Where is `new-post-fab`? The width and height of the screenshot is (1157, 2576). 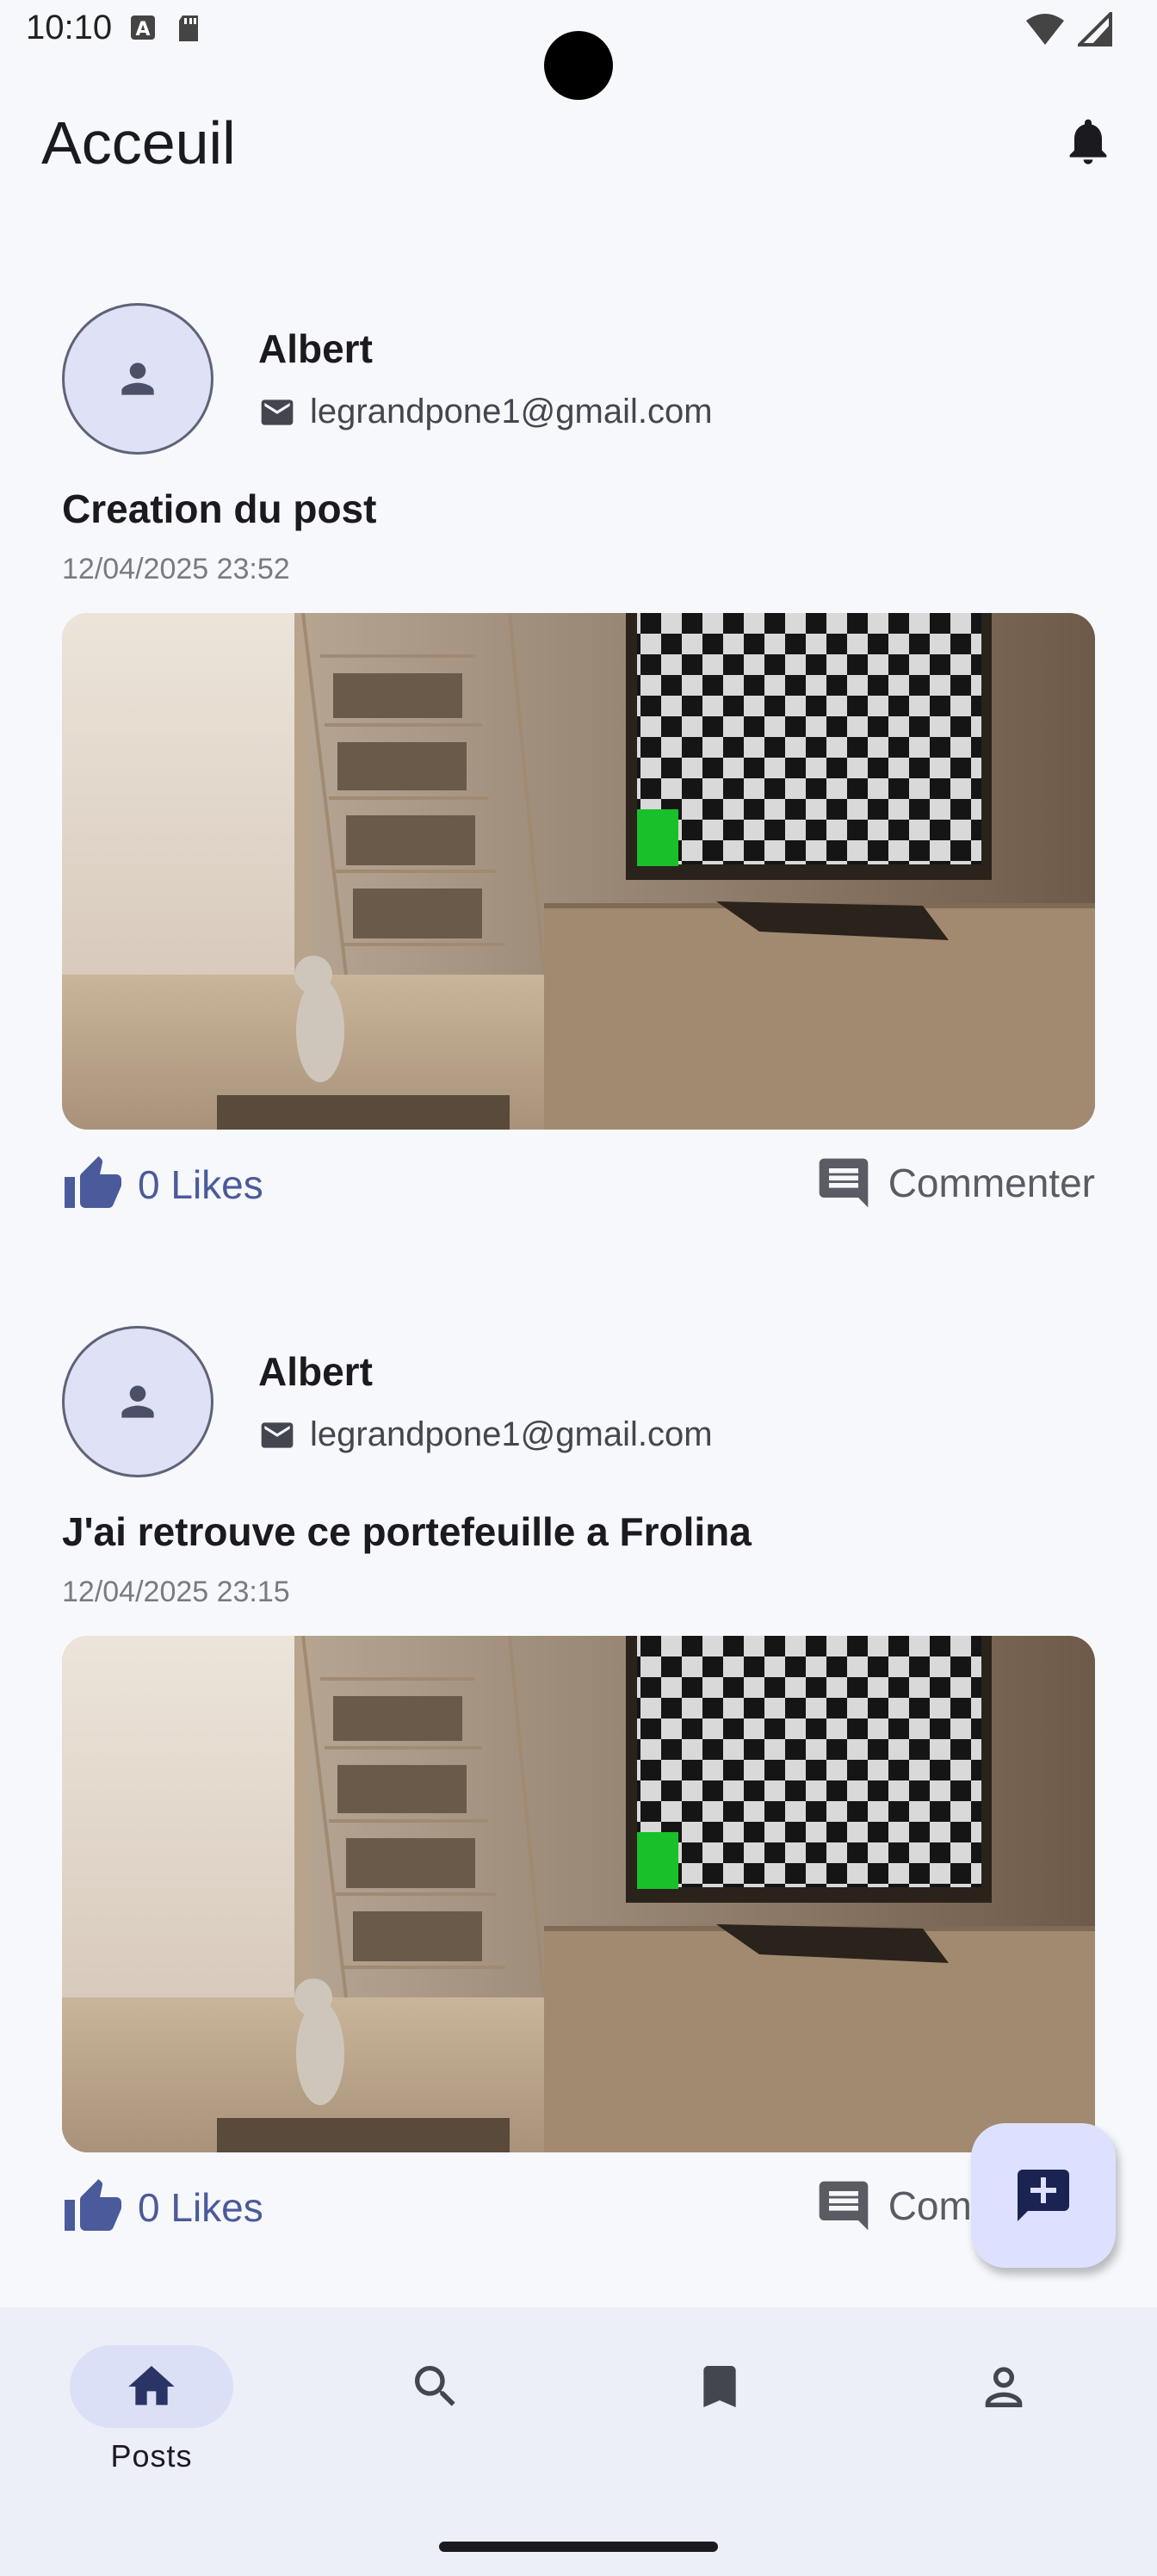 new-post-fab is located at coordinates (1044, 2195).